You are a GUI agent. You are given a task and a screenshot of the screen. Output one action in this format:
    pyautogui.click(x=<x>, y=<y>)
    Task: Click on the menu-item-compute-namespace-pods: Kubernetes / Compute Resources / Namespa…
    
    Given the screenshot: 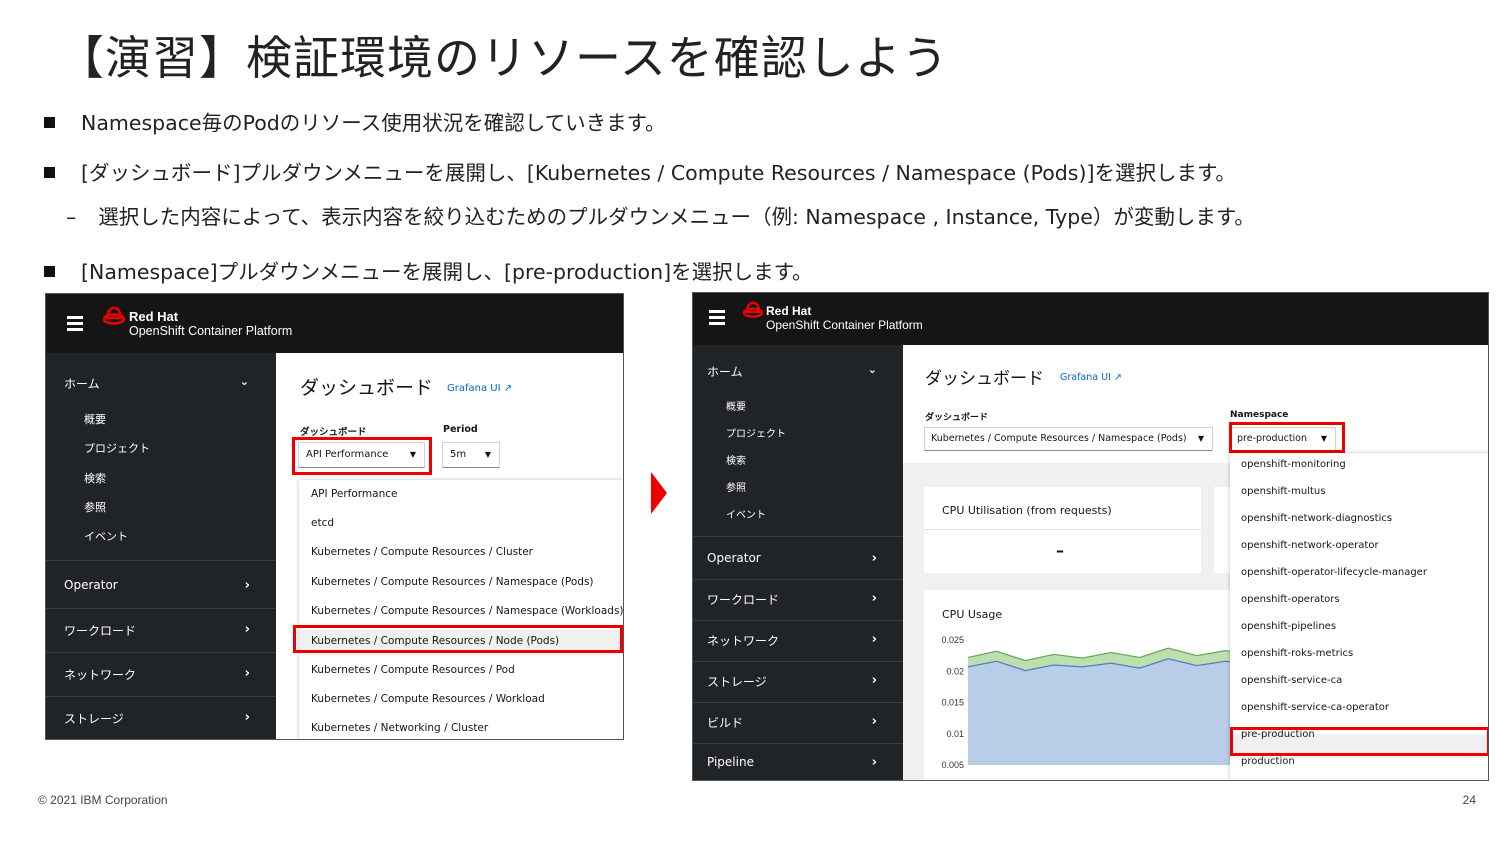 What is the action you would take?
    pyautogui.click(x=452, y=582)
    